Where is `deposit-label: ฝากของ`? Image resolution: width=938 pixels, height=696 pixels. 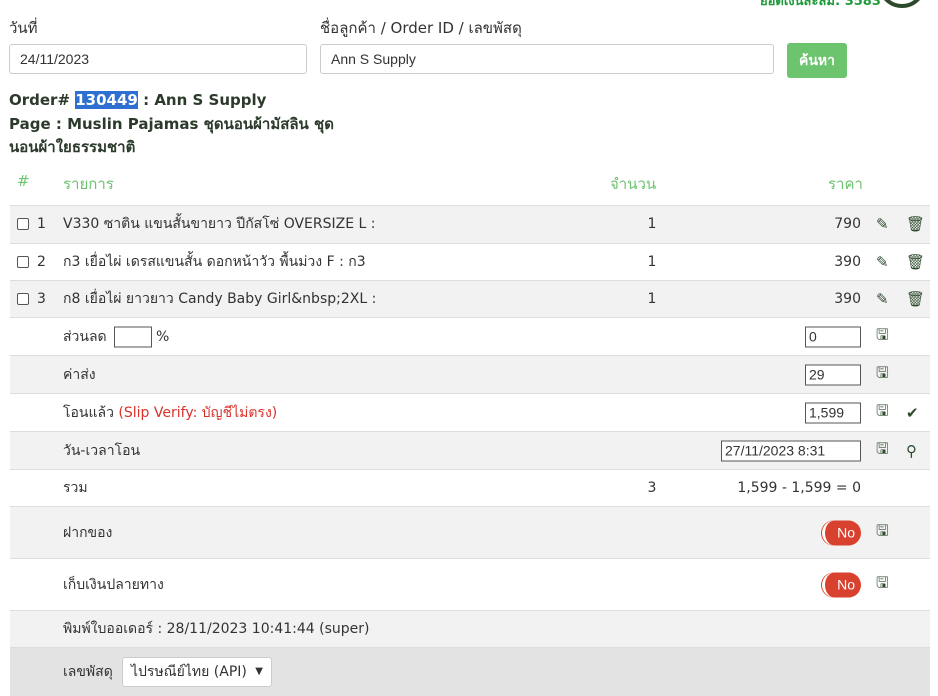
deposit-label: ฝากของ is located at coordinates (88, 532).